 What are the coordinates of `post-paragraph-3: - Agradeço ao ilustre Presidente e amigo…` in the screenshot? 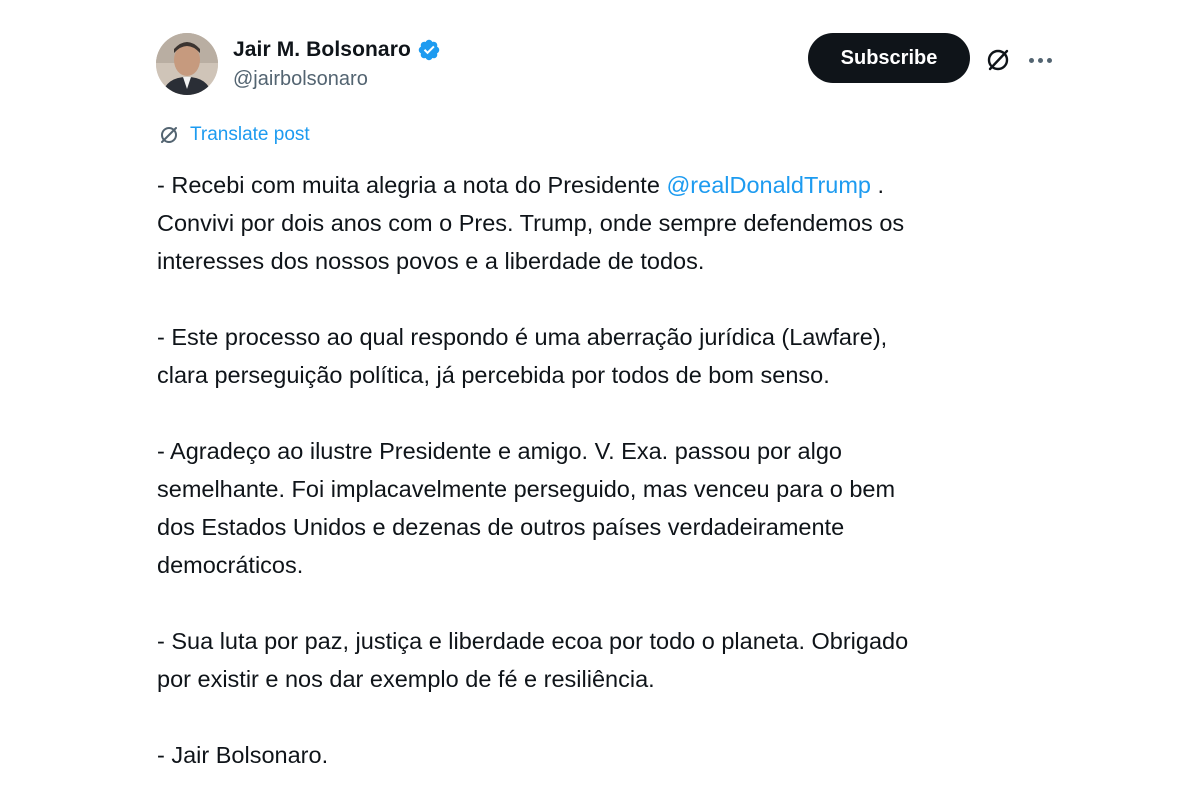 It's located at (607, 508).